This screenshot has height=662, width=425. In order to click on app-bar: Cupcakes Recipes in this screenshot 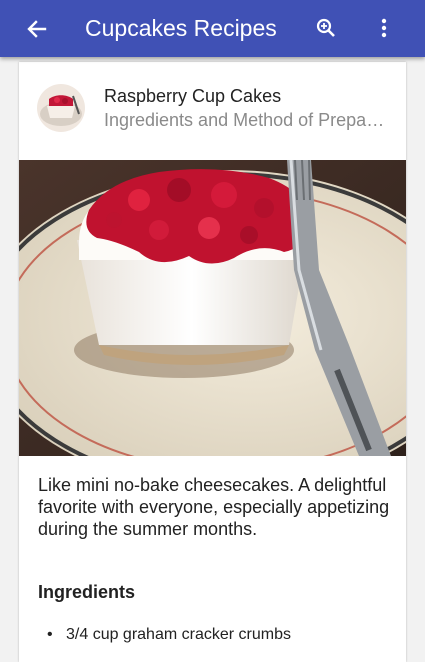, I will do `click(212, 28)`.